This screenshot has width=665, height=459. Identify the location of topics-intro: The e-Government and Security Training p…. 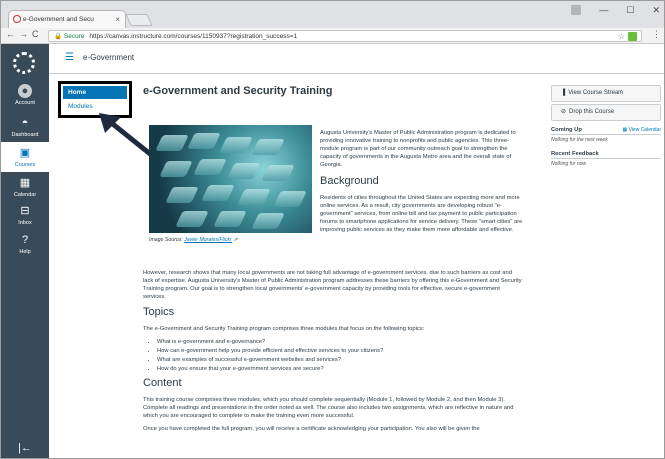
(284, 329).